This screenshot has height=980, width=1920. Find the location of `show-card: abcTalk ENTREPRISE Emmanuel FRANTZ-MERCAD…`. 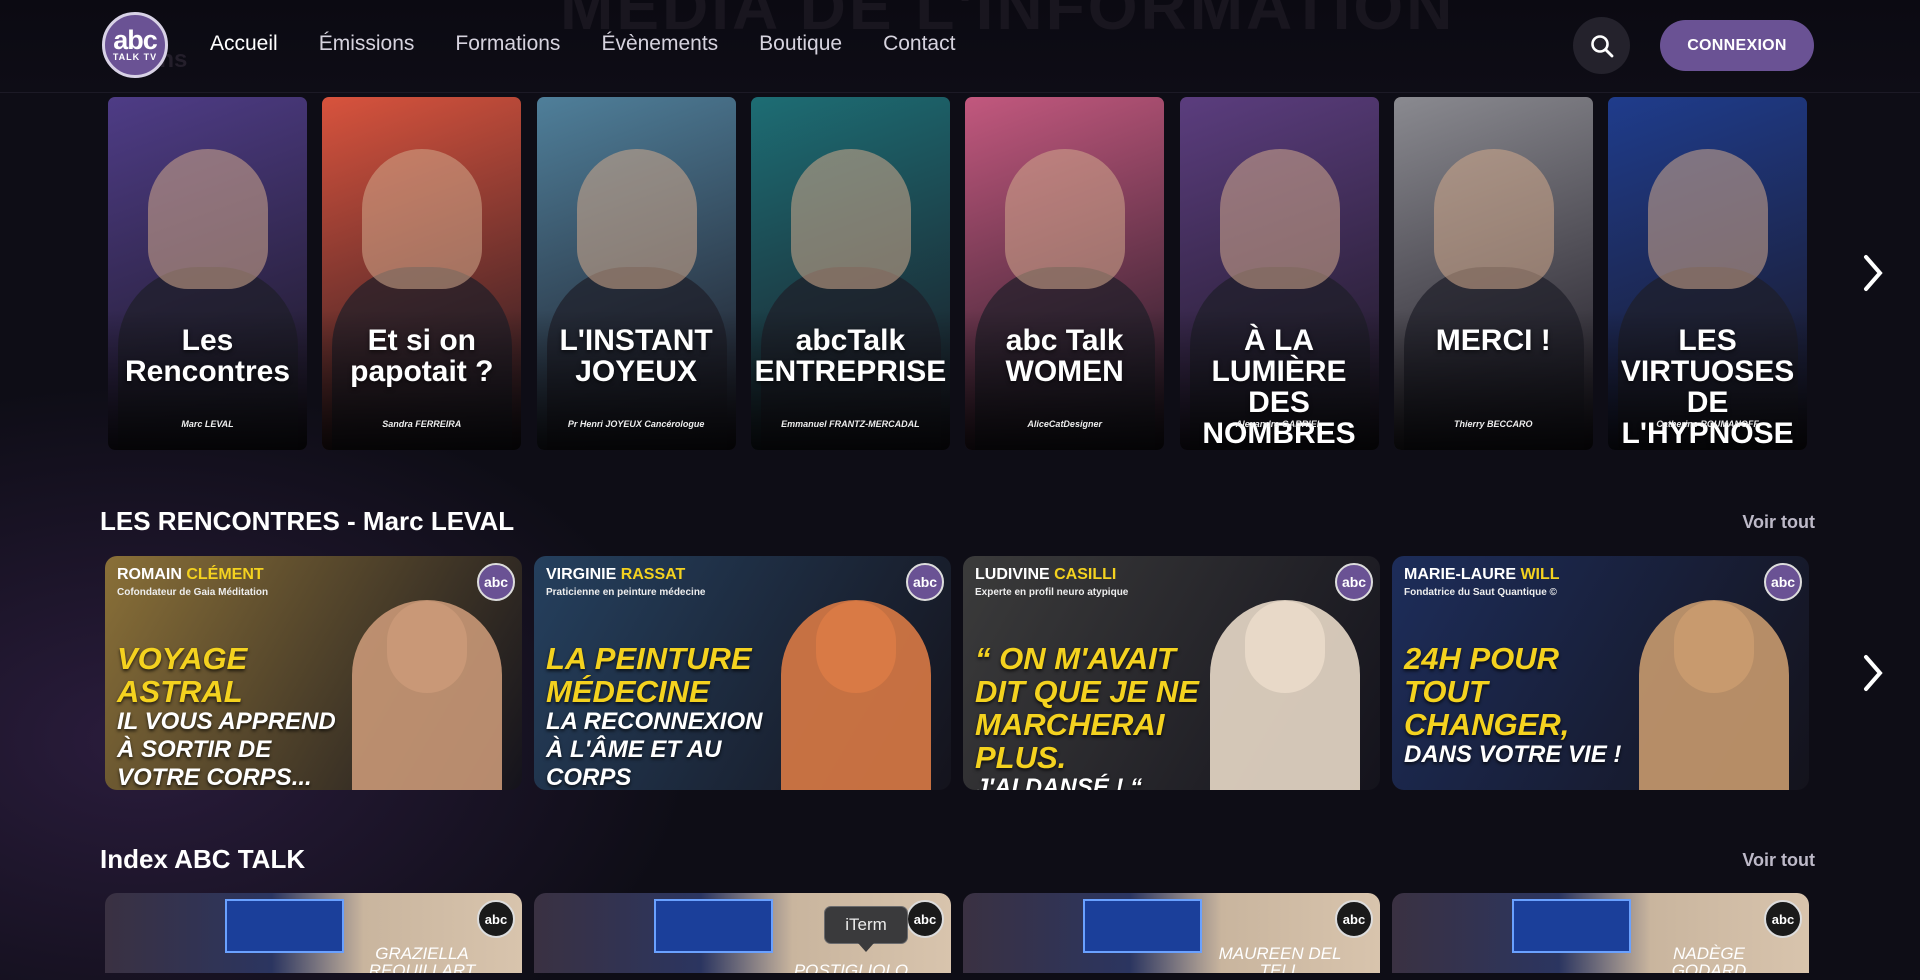

show-card: abcTalk ENTREPRISE Emmanuel FRANTZ-MERCAD… is located at coordinates (850, 273).